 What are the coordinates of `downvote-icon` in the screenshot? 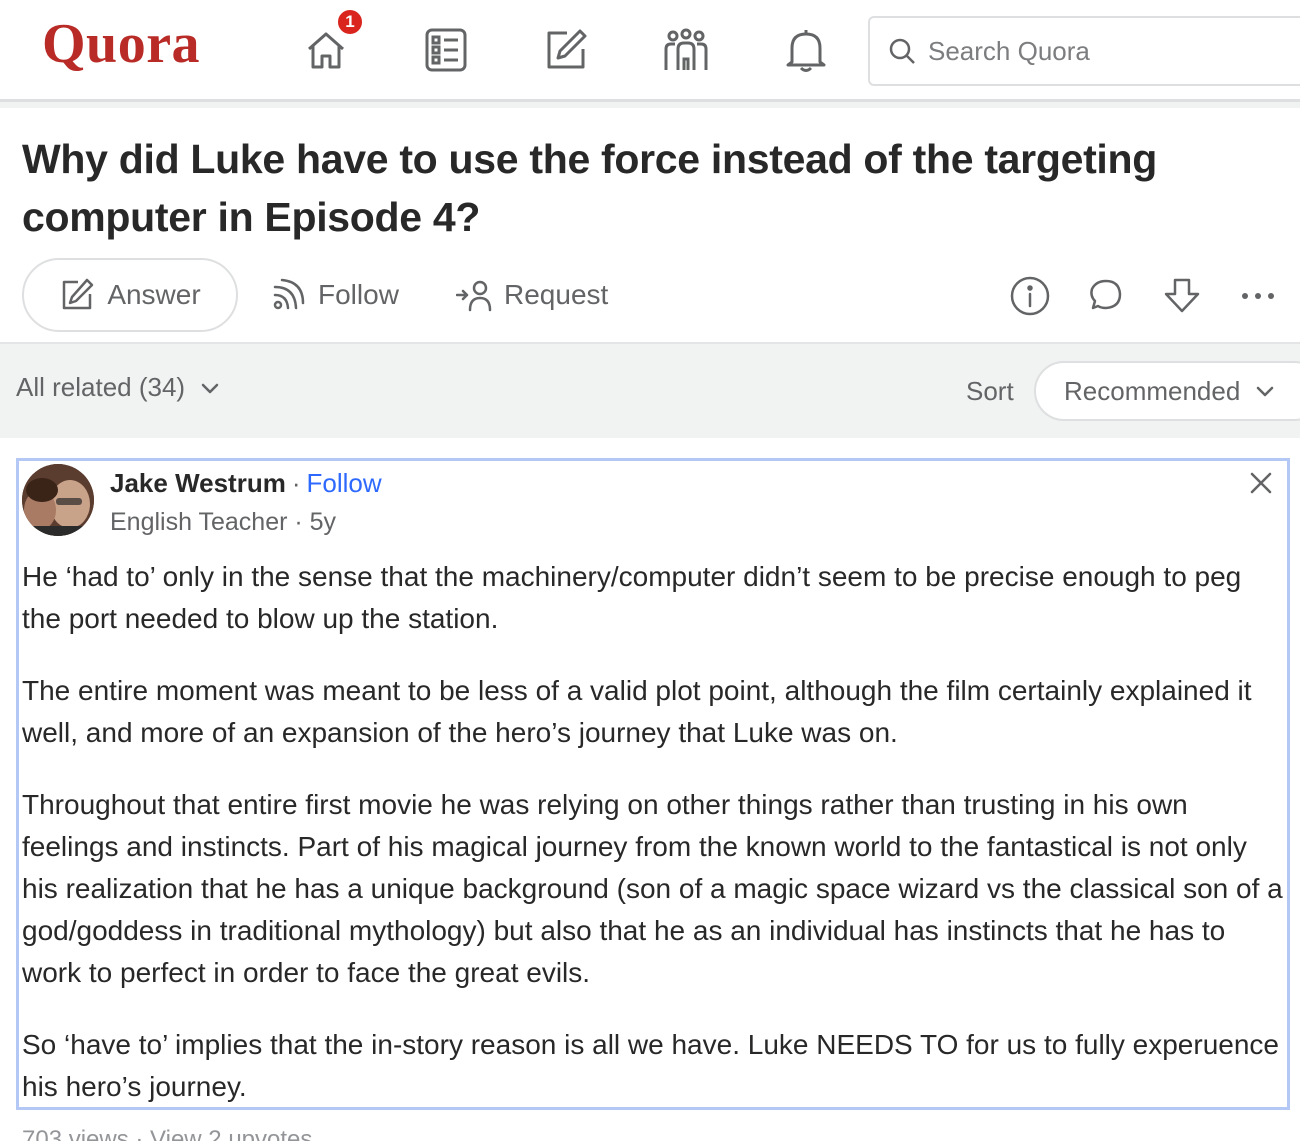 It's located at (1182, 296).